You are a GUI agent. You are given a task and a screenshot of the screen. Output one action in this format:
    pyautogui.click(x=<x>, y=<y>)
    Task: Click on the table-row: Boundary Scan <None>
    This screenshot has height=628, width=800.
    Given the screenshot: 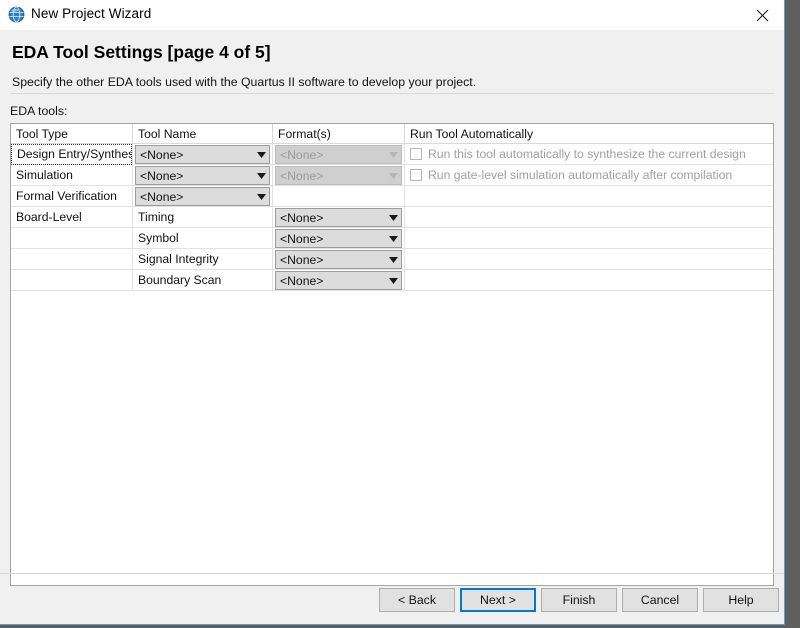 What is the action you would take?
    pyautogui.click(x=392, y=280)
    